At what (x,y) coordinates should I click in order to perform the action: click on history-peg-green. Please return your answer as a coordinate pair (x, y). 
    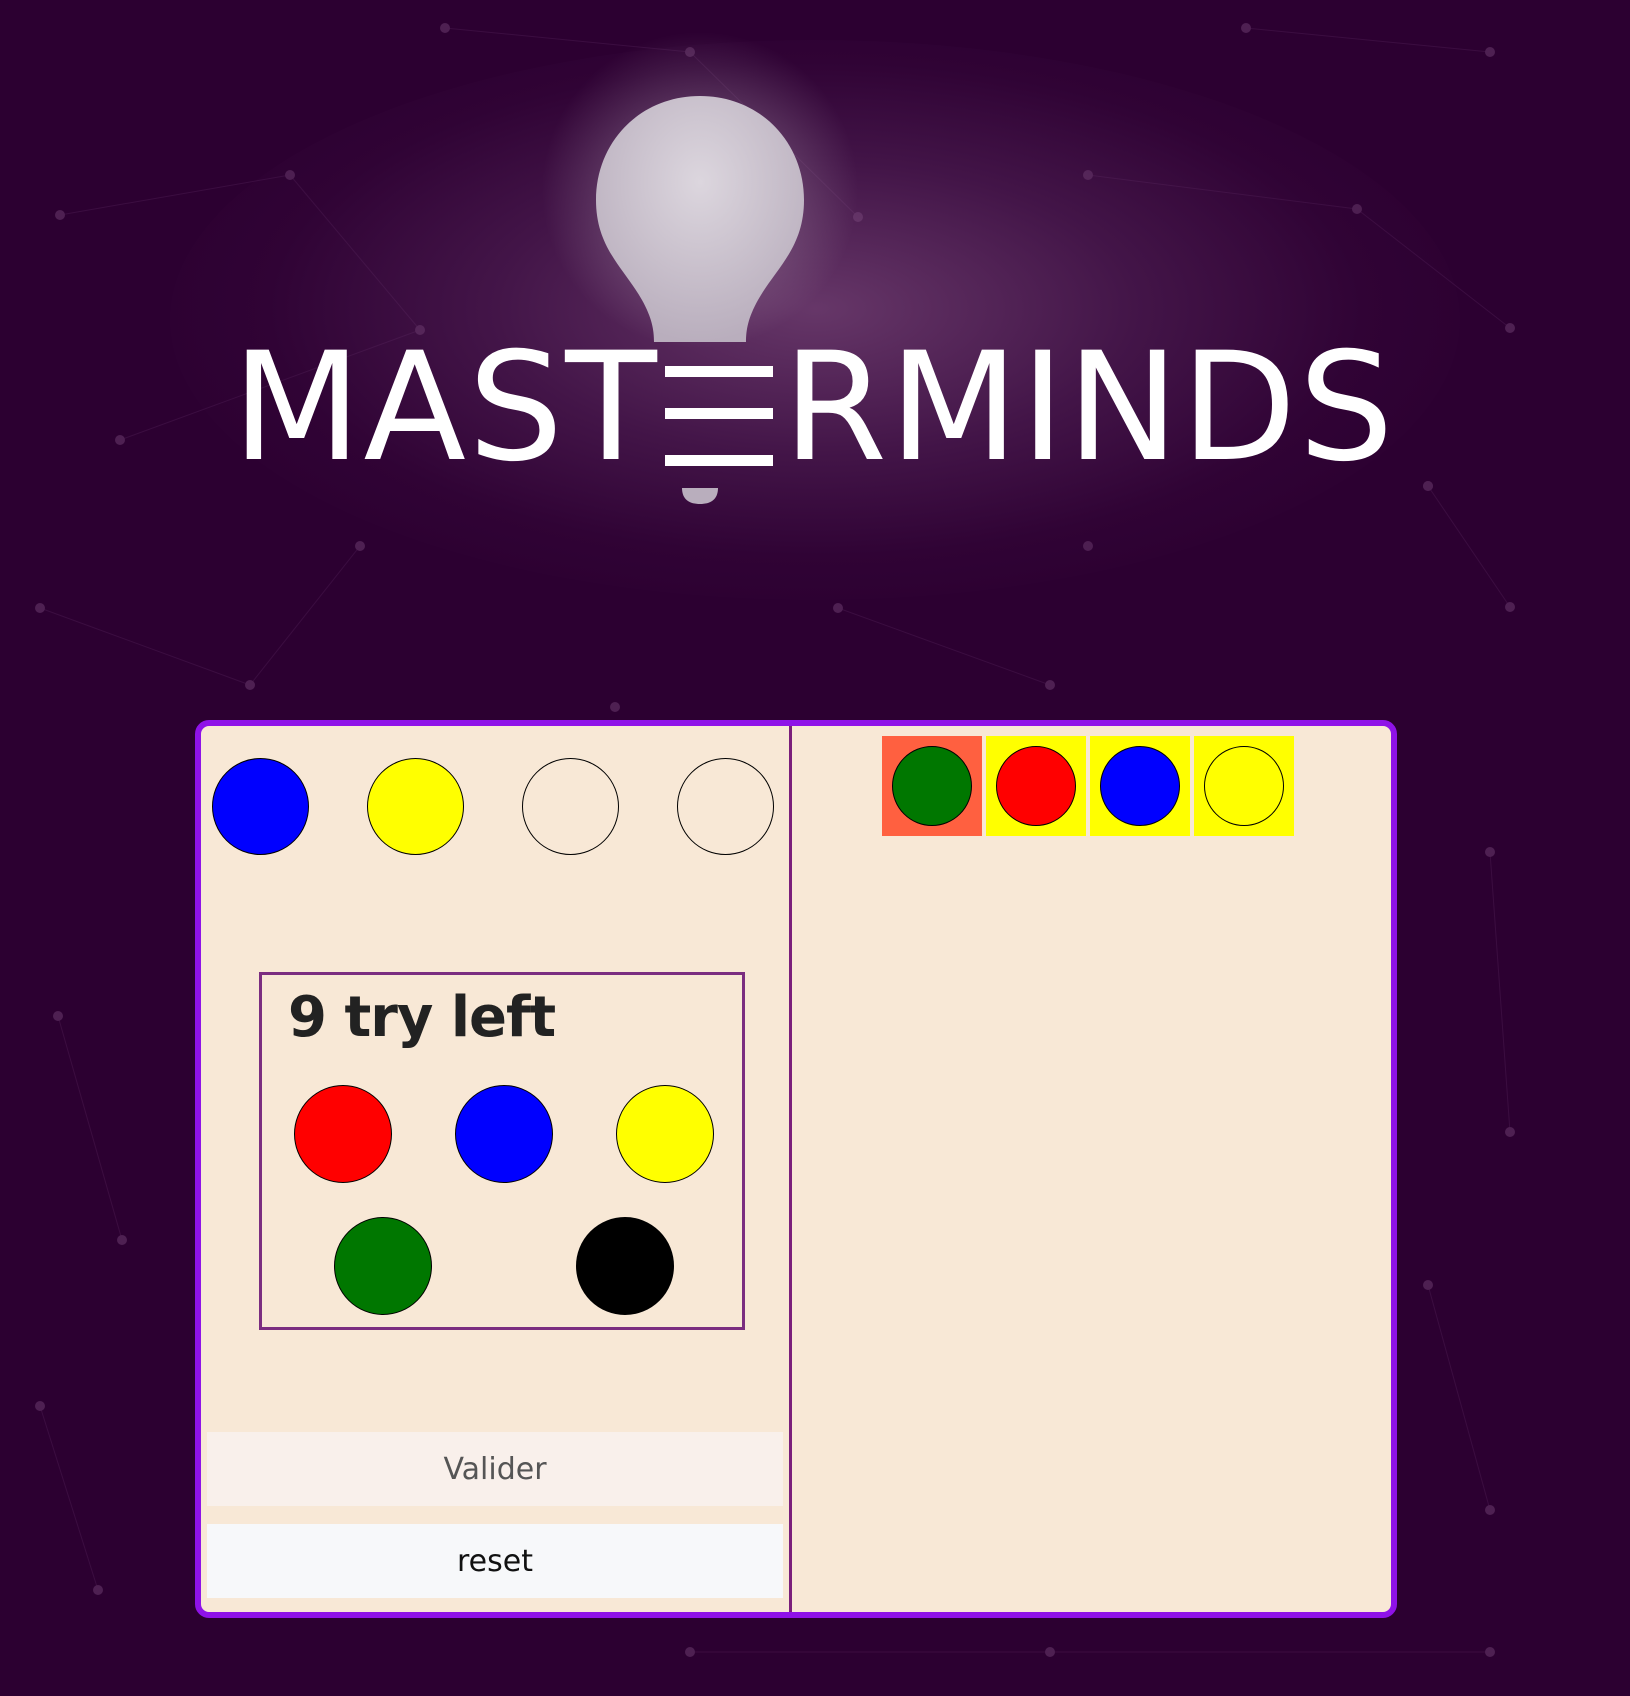
    Looking at the image, I should click on (932, 786).